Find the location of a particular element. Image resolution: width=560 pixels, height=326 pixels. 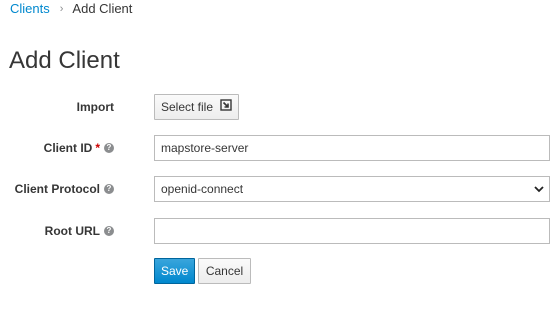

chevron-down-icon is located at coordinates (539, 189).